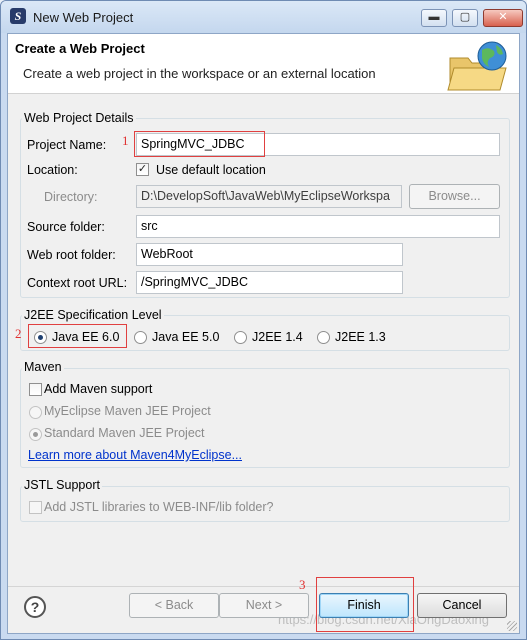  What do you see at coordinates (83, 17) in the screenshot?
I see `window-title: New Web Project` at bounding box center [83, 17].